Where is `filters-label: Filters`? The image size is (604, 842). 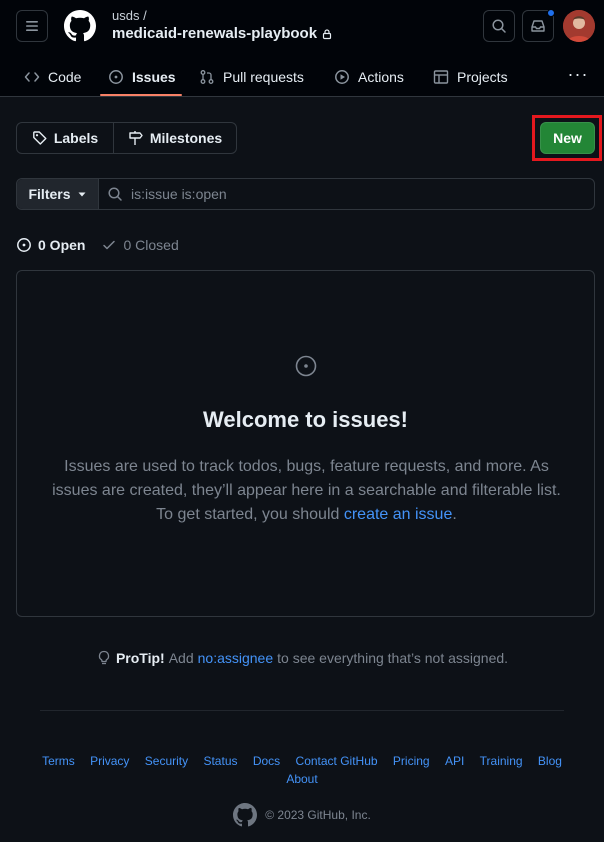
filters-label: Filters is located at coordinates (49, 194).